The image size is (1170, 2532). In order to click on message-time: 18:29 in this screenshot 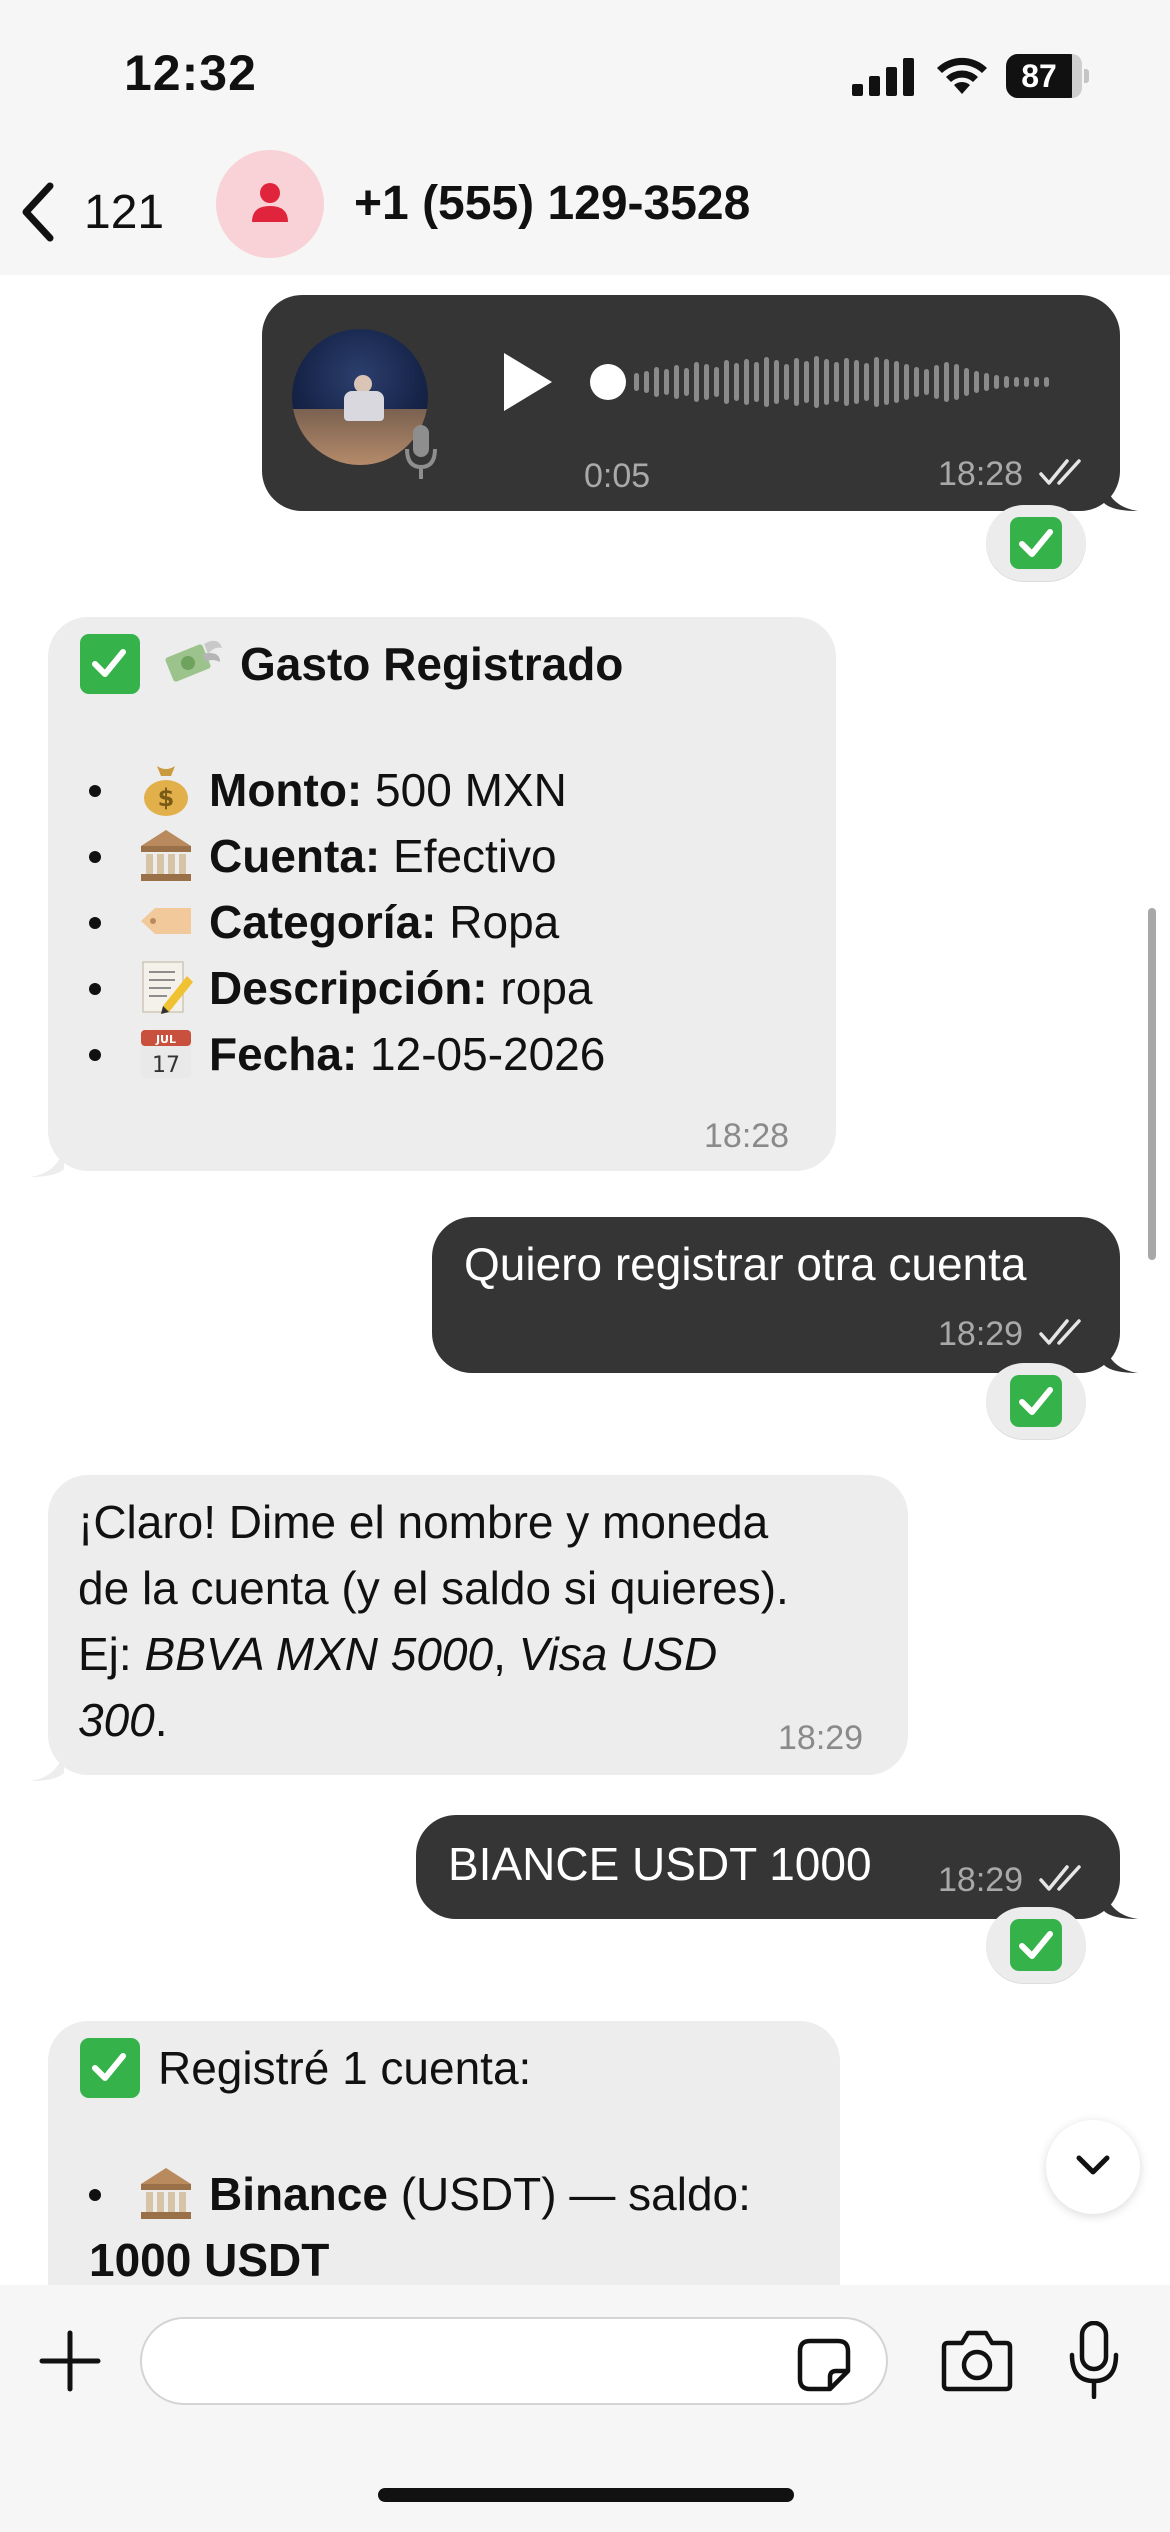, I will do `click(1012, 1880)`.